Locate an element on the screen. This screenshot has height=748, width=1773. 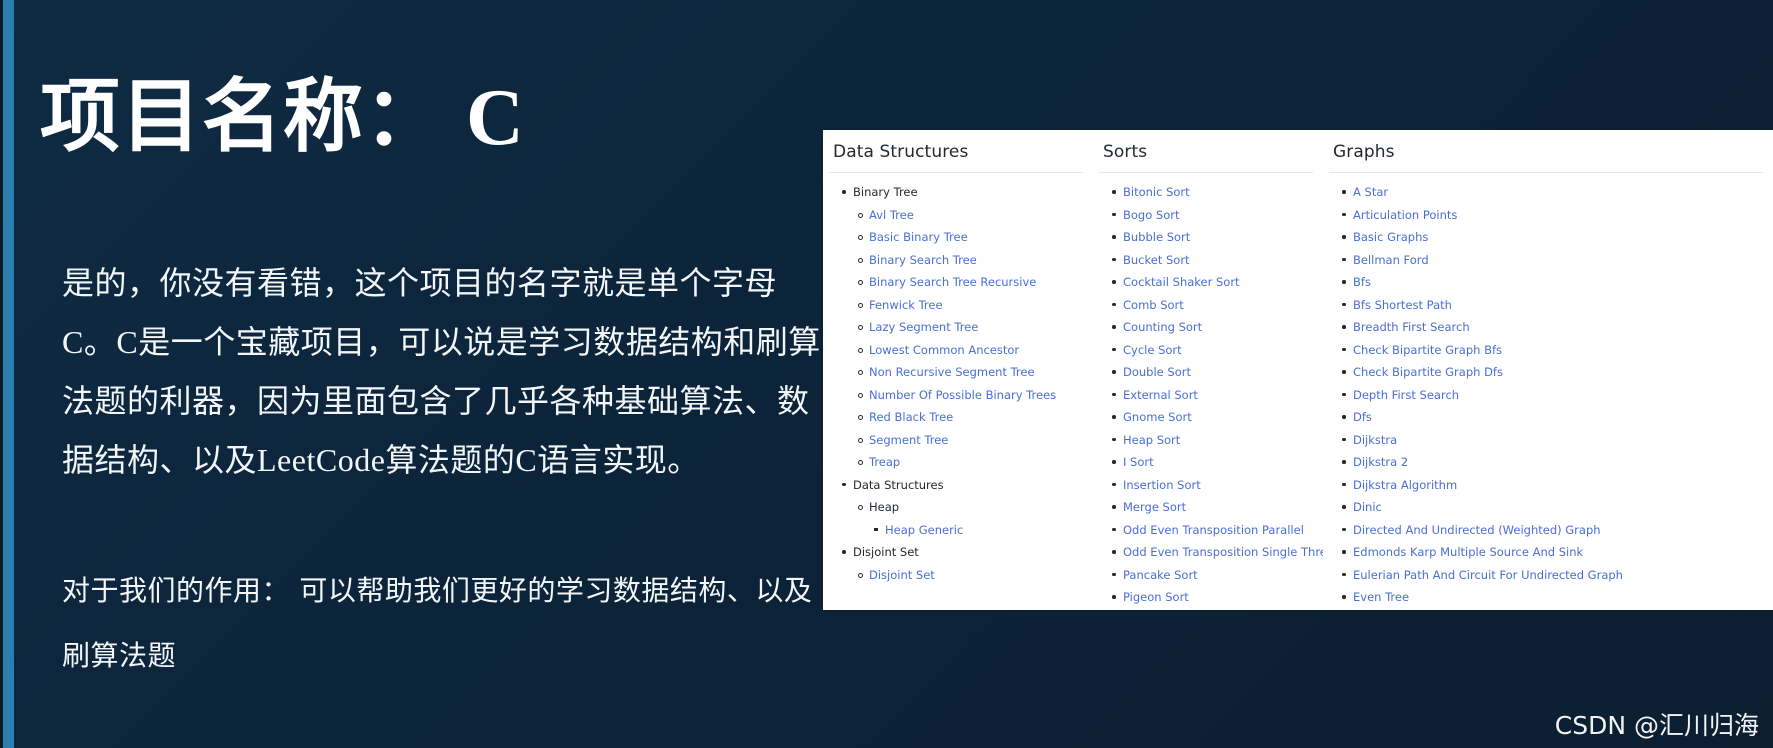
readme-link-item: Bucket Sort is located at coordinates (1212, 260).